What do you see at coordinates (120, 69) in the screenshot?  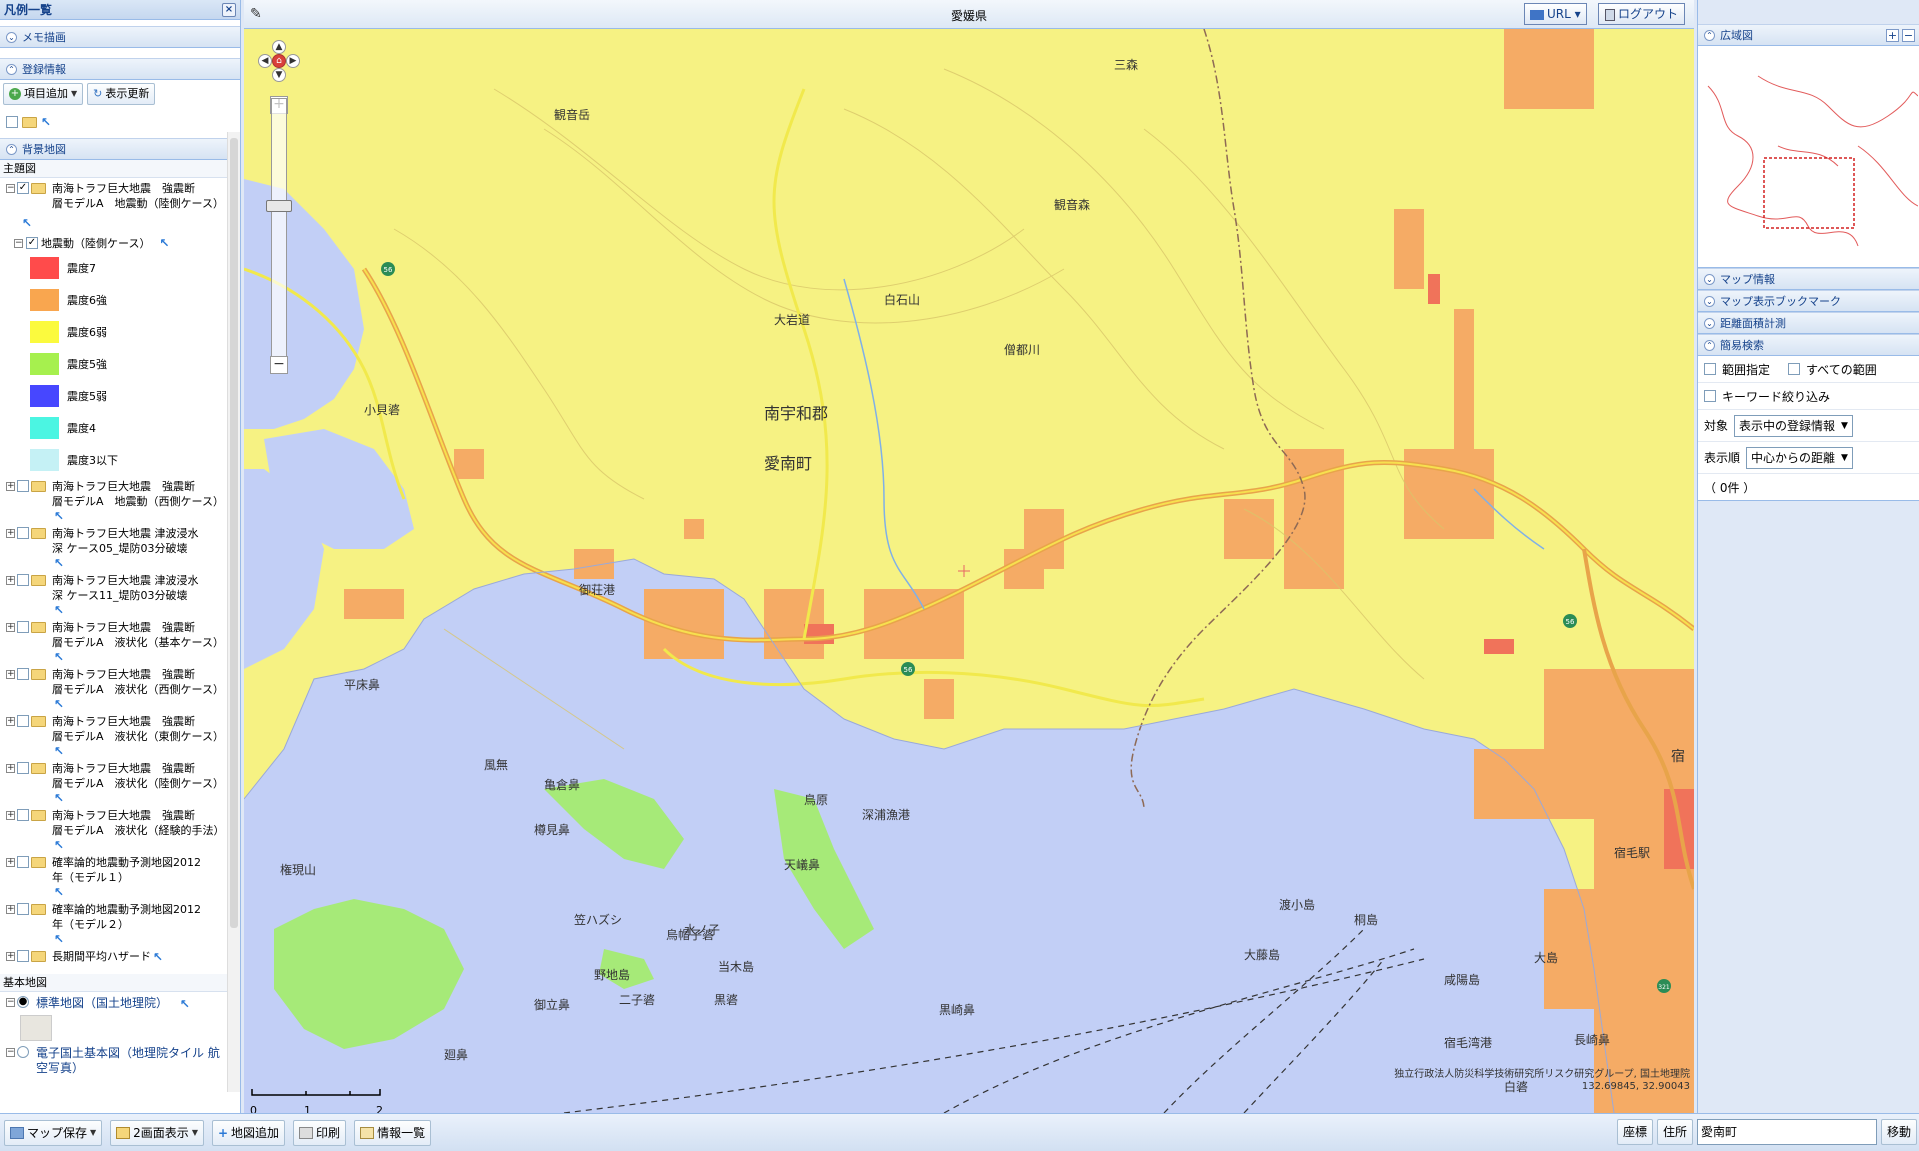 I see `registered-section-header: ⌃ 登録情報` at bounding box center [120, 69].